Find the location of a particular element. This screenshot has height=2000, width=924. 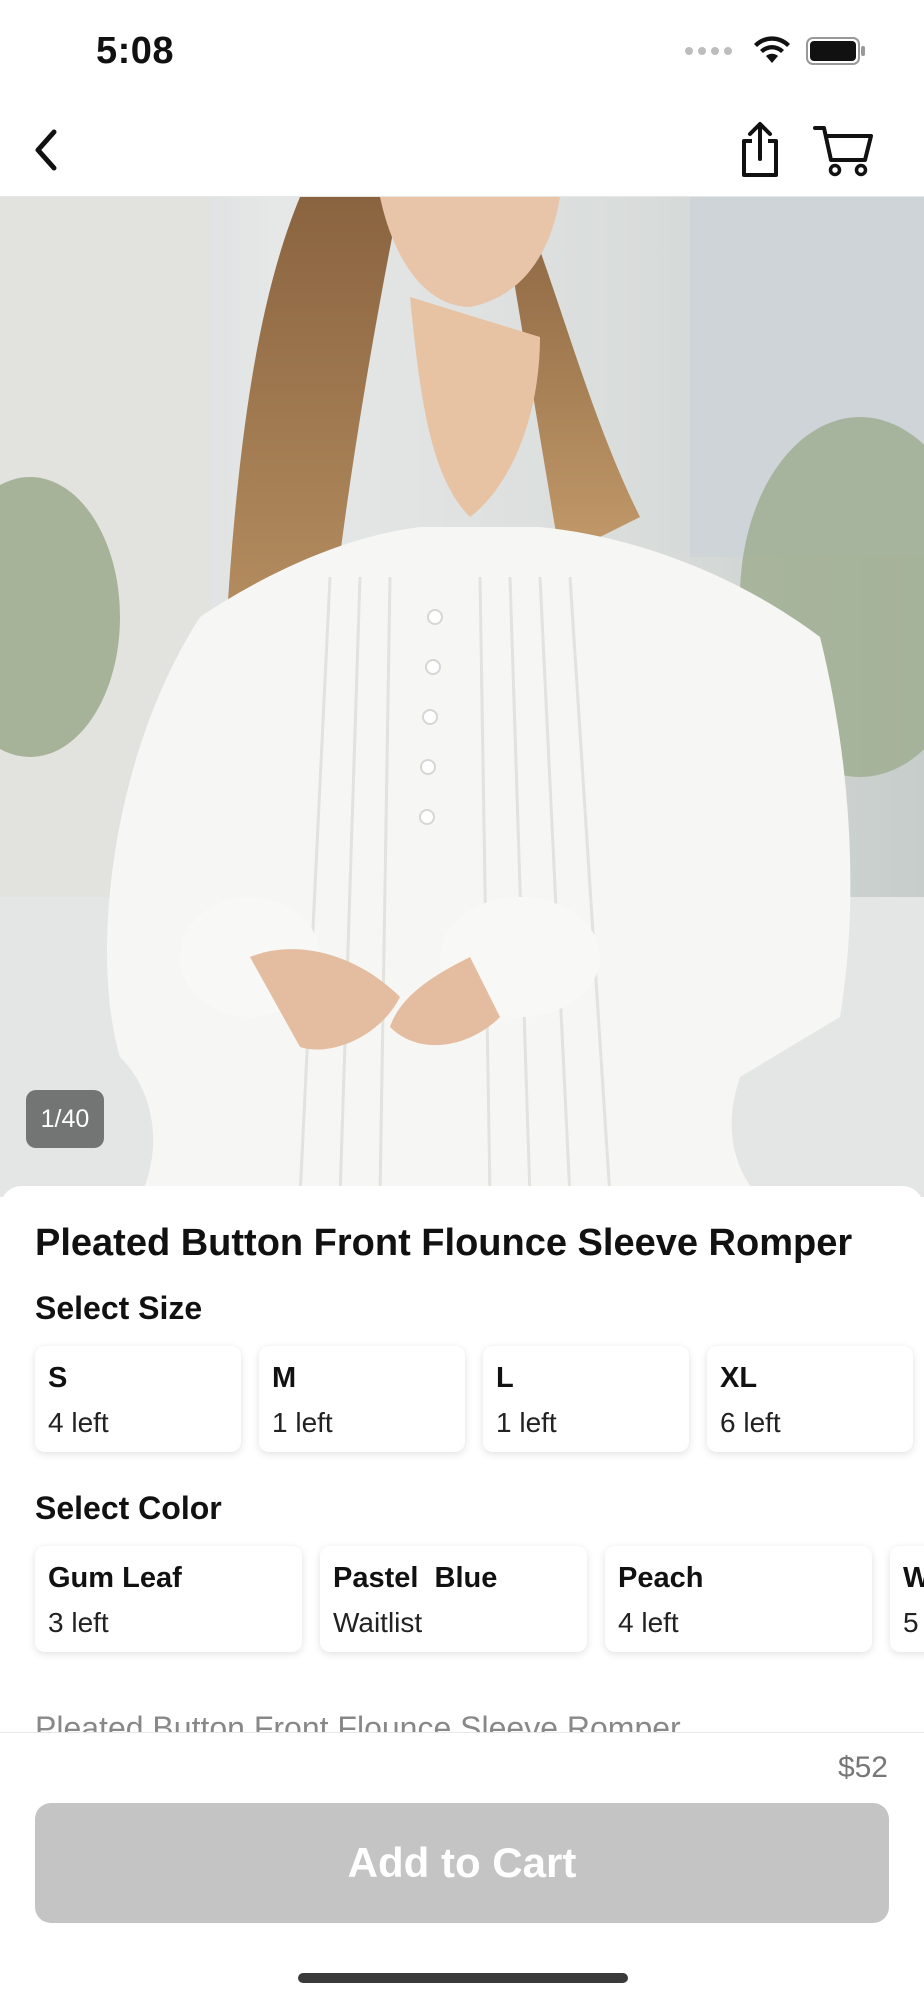

color-name: Pastel Blue is located at coordinates (415, 1578).